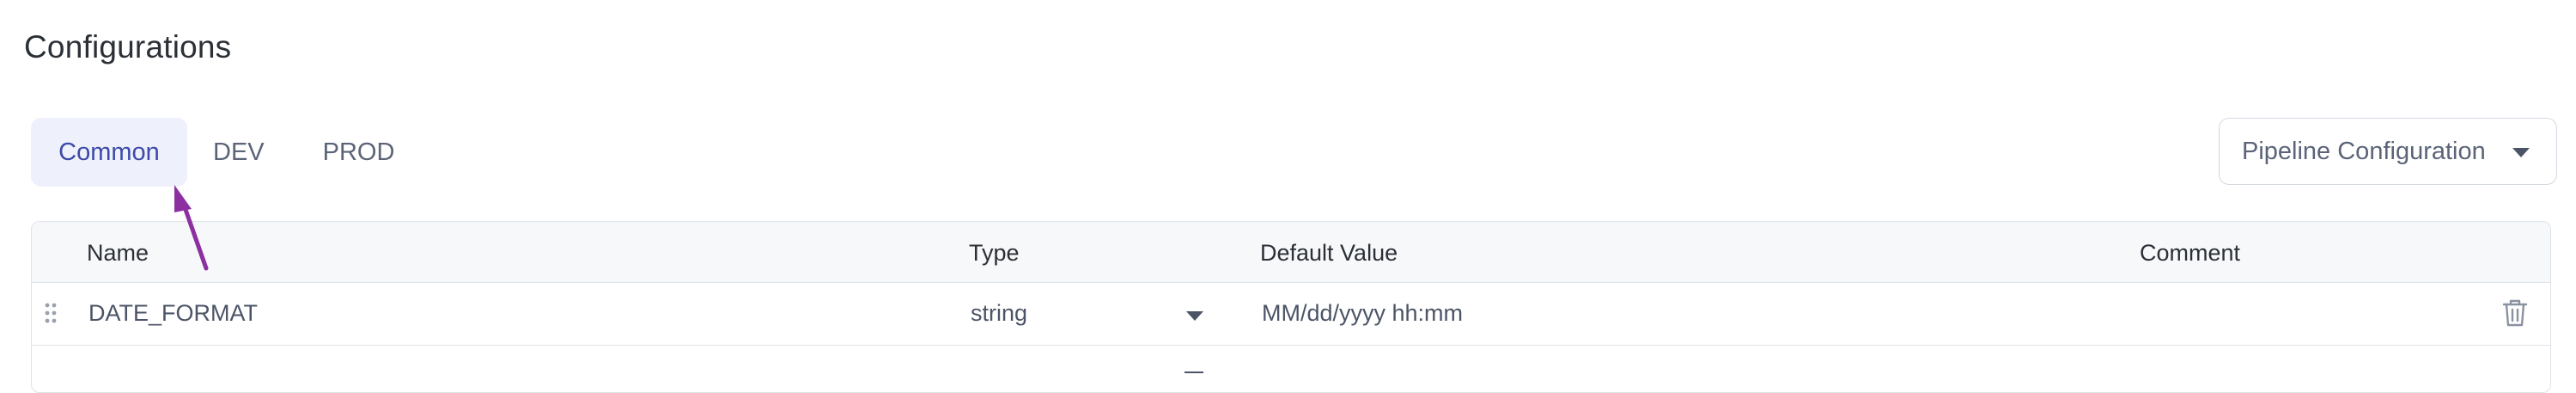 This screenshot has width=2576, height=393. I want to click on pipeline-configuration-dropdown: Pipeline Configuration, so click(2388, 151).